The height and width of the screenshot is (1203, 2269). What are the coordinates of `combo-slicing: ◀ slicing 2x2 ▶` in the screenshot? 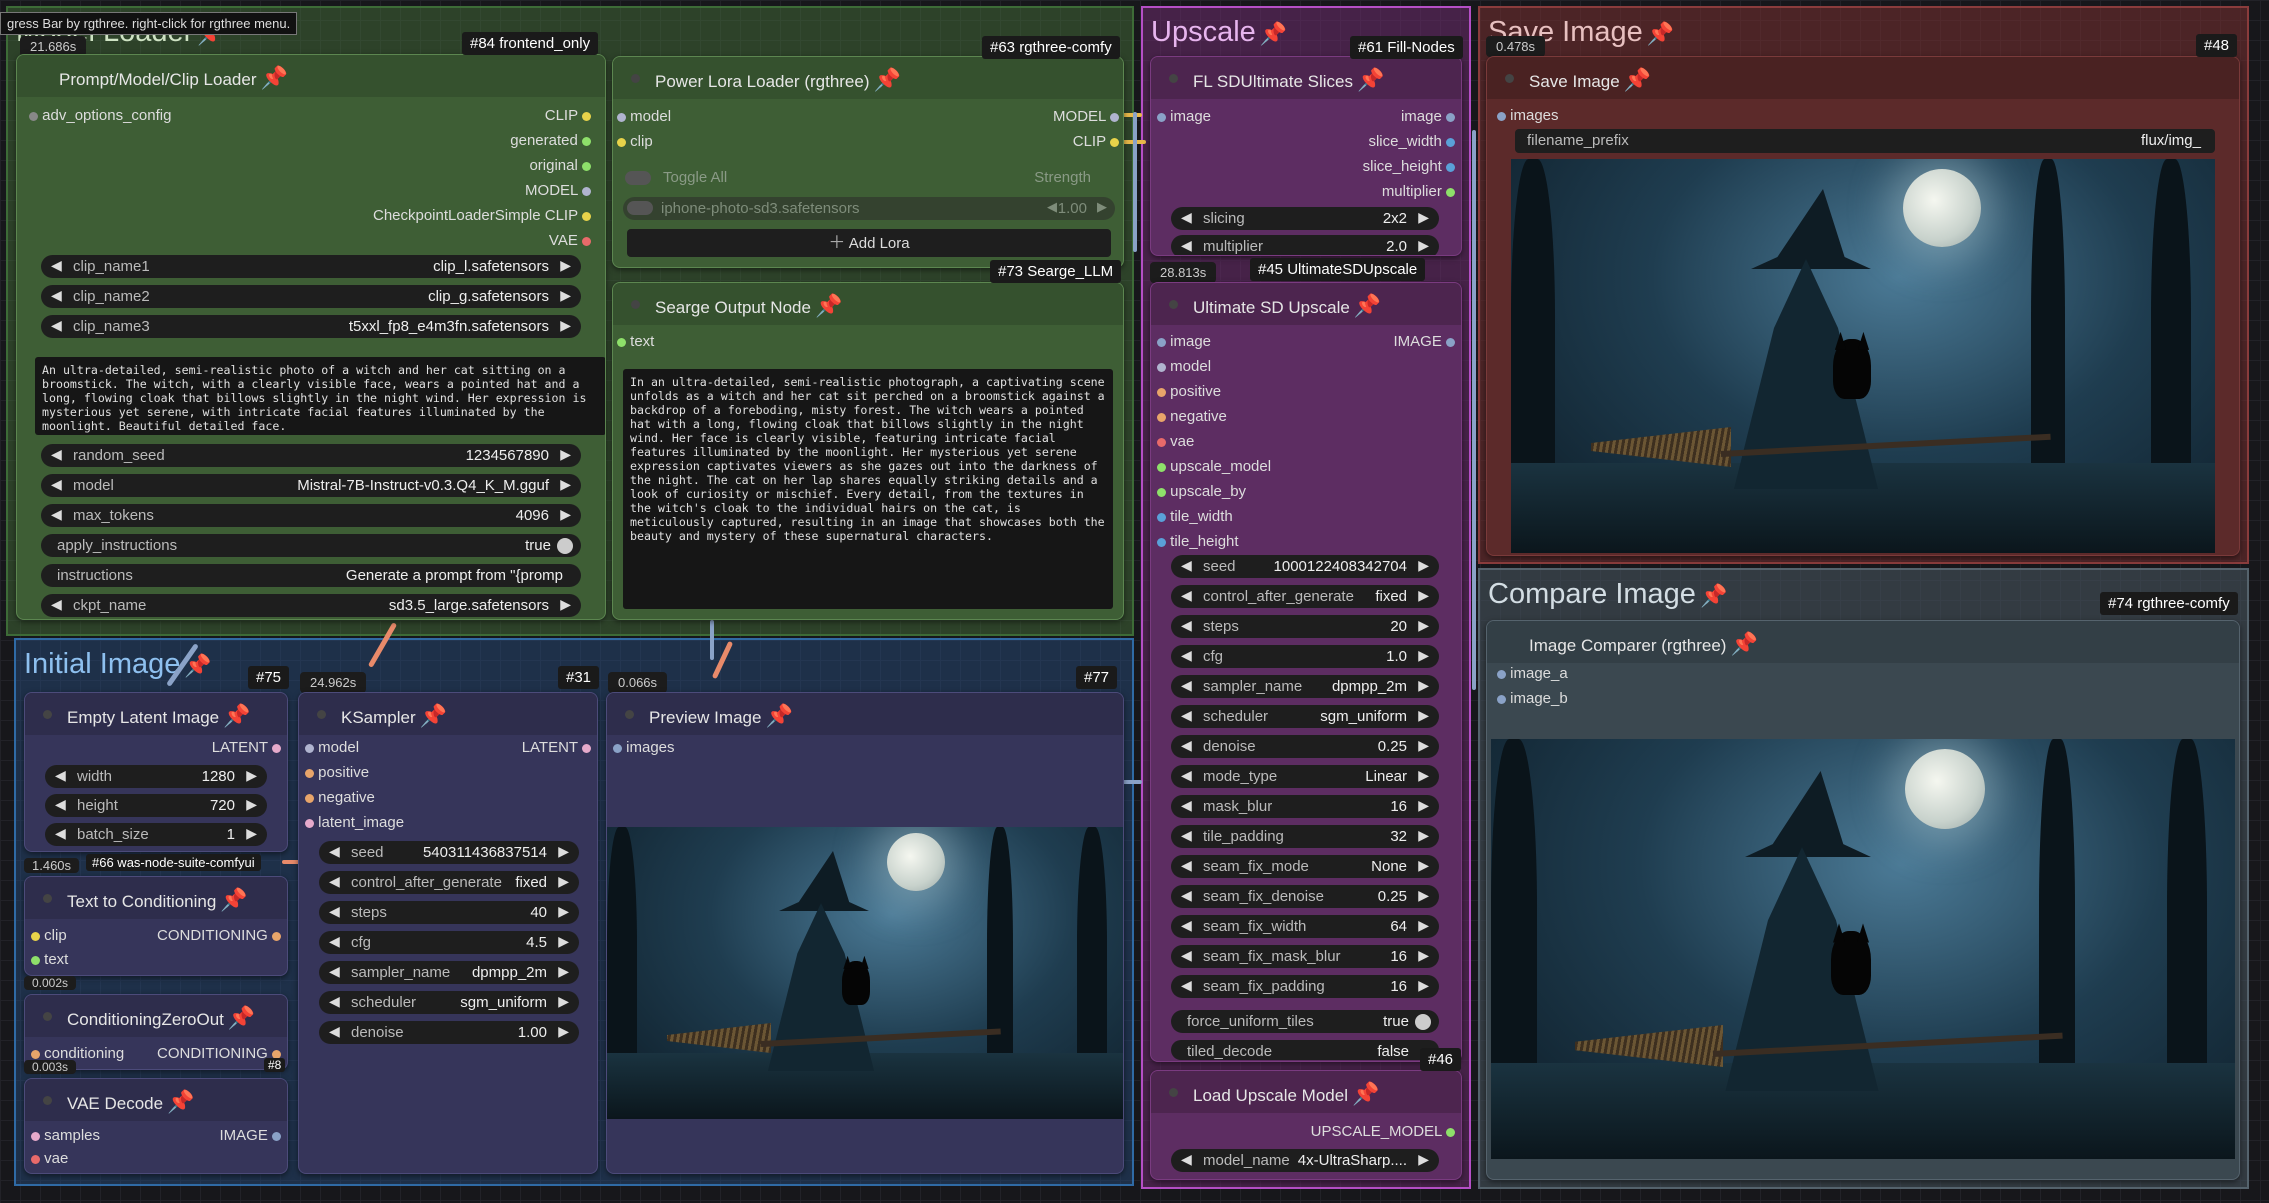 It's located at (1305, 218).